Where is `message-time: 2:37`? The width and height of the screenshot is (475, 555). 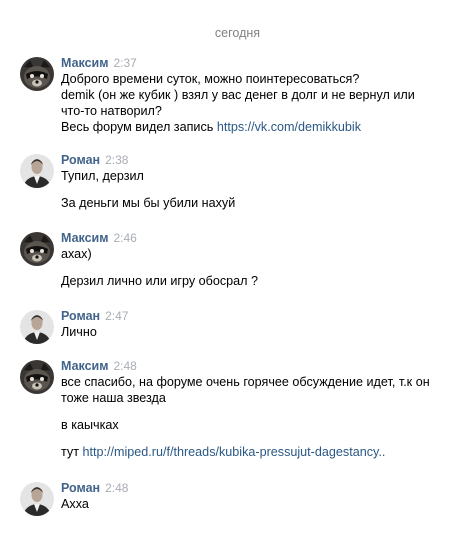
message-time: 2:37 is located at coordinates (125, 63).